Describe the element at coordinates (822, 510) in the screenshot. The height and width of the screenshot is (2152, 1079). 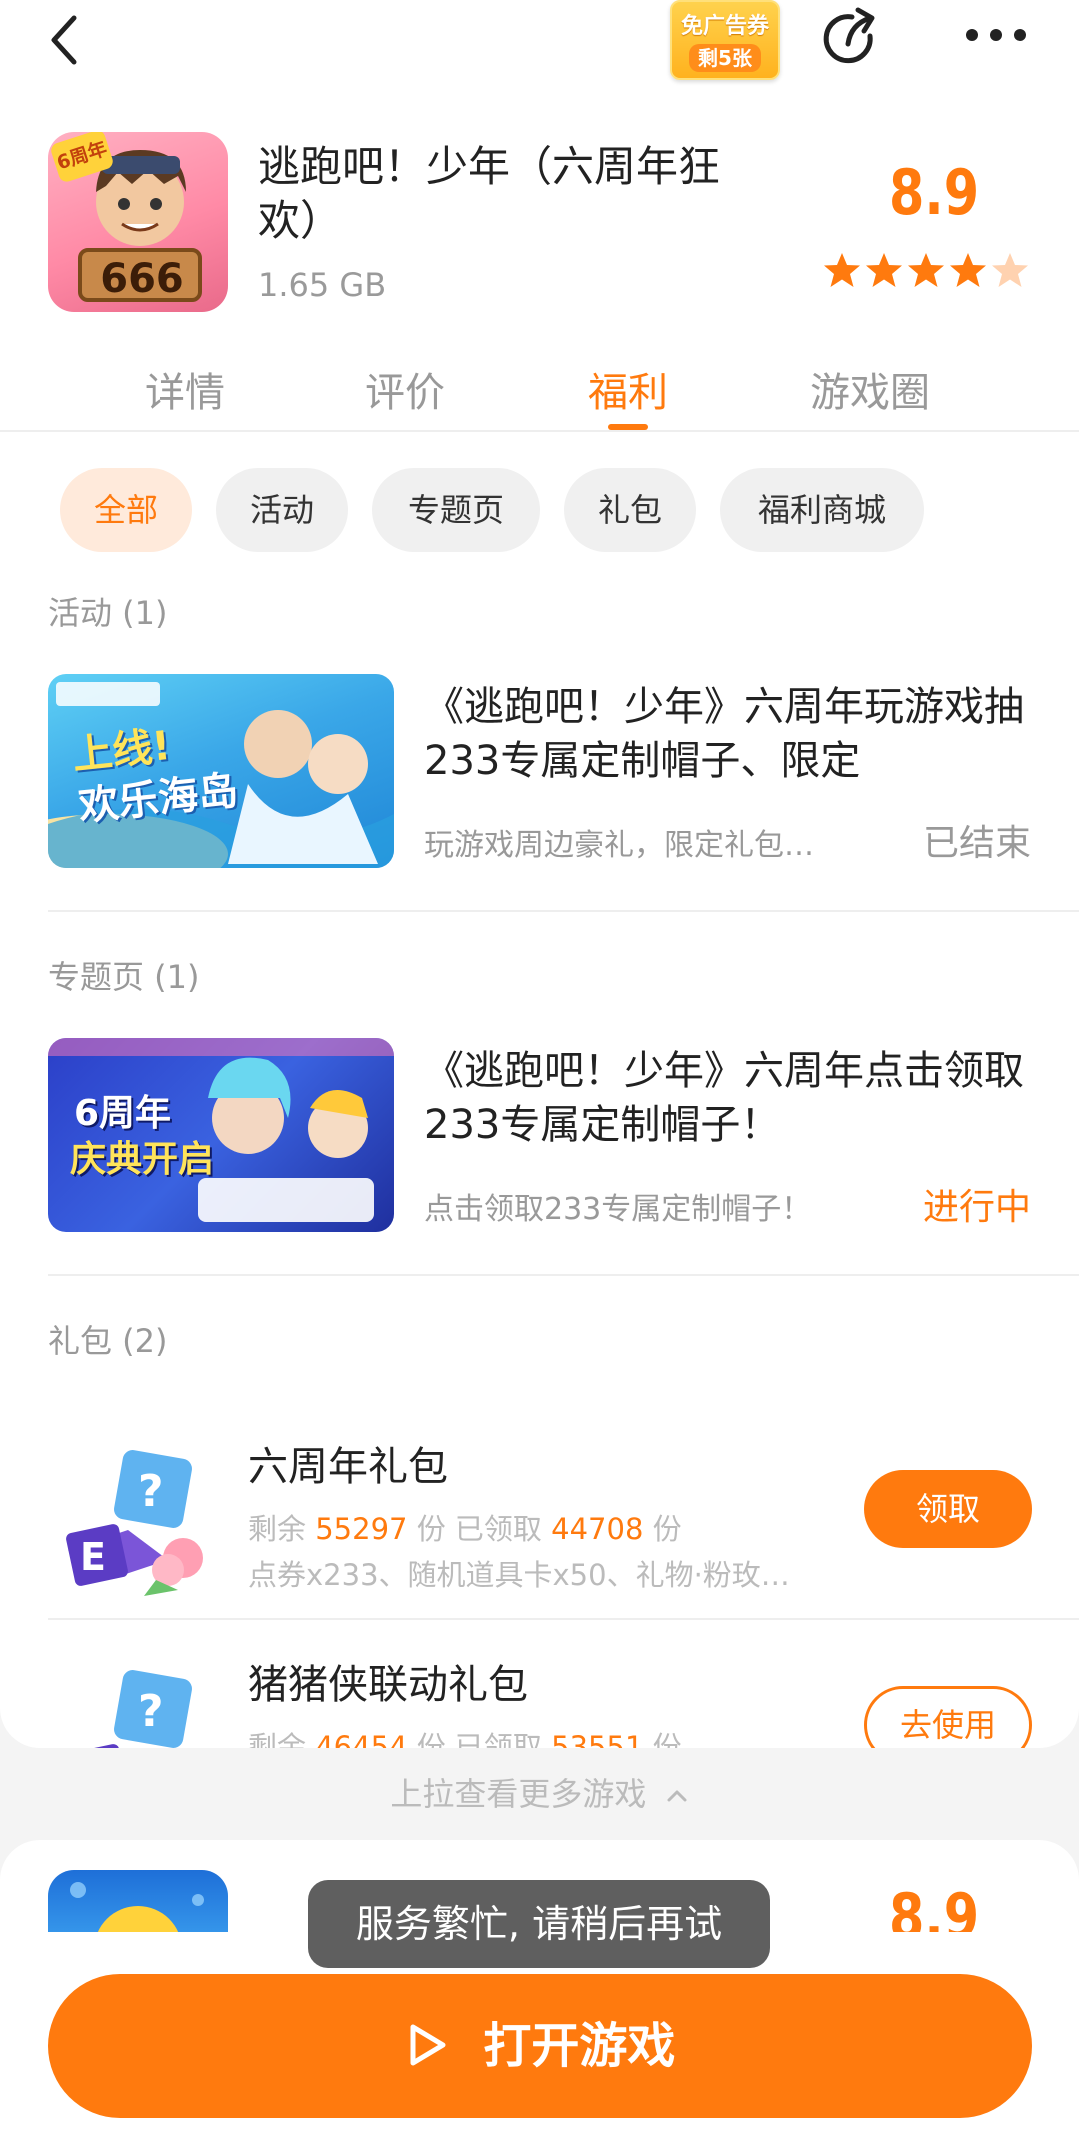
I see `filter-welfare-mall: 福利商城` at that location.